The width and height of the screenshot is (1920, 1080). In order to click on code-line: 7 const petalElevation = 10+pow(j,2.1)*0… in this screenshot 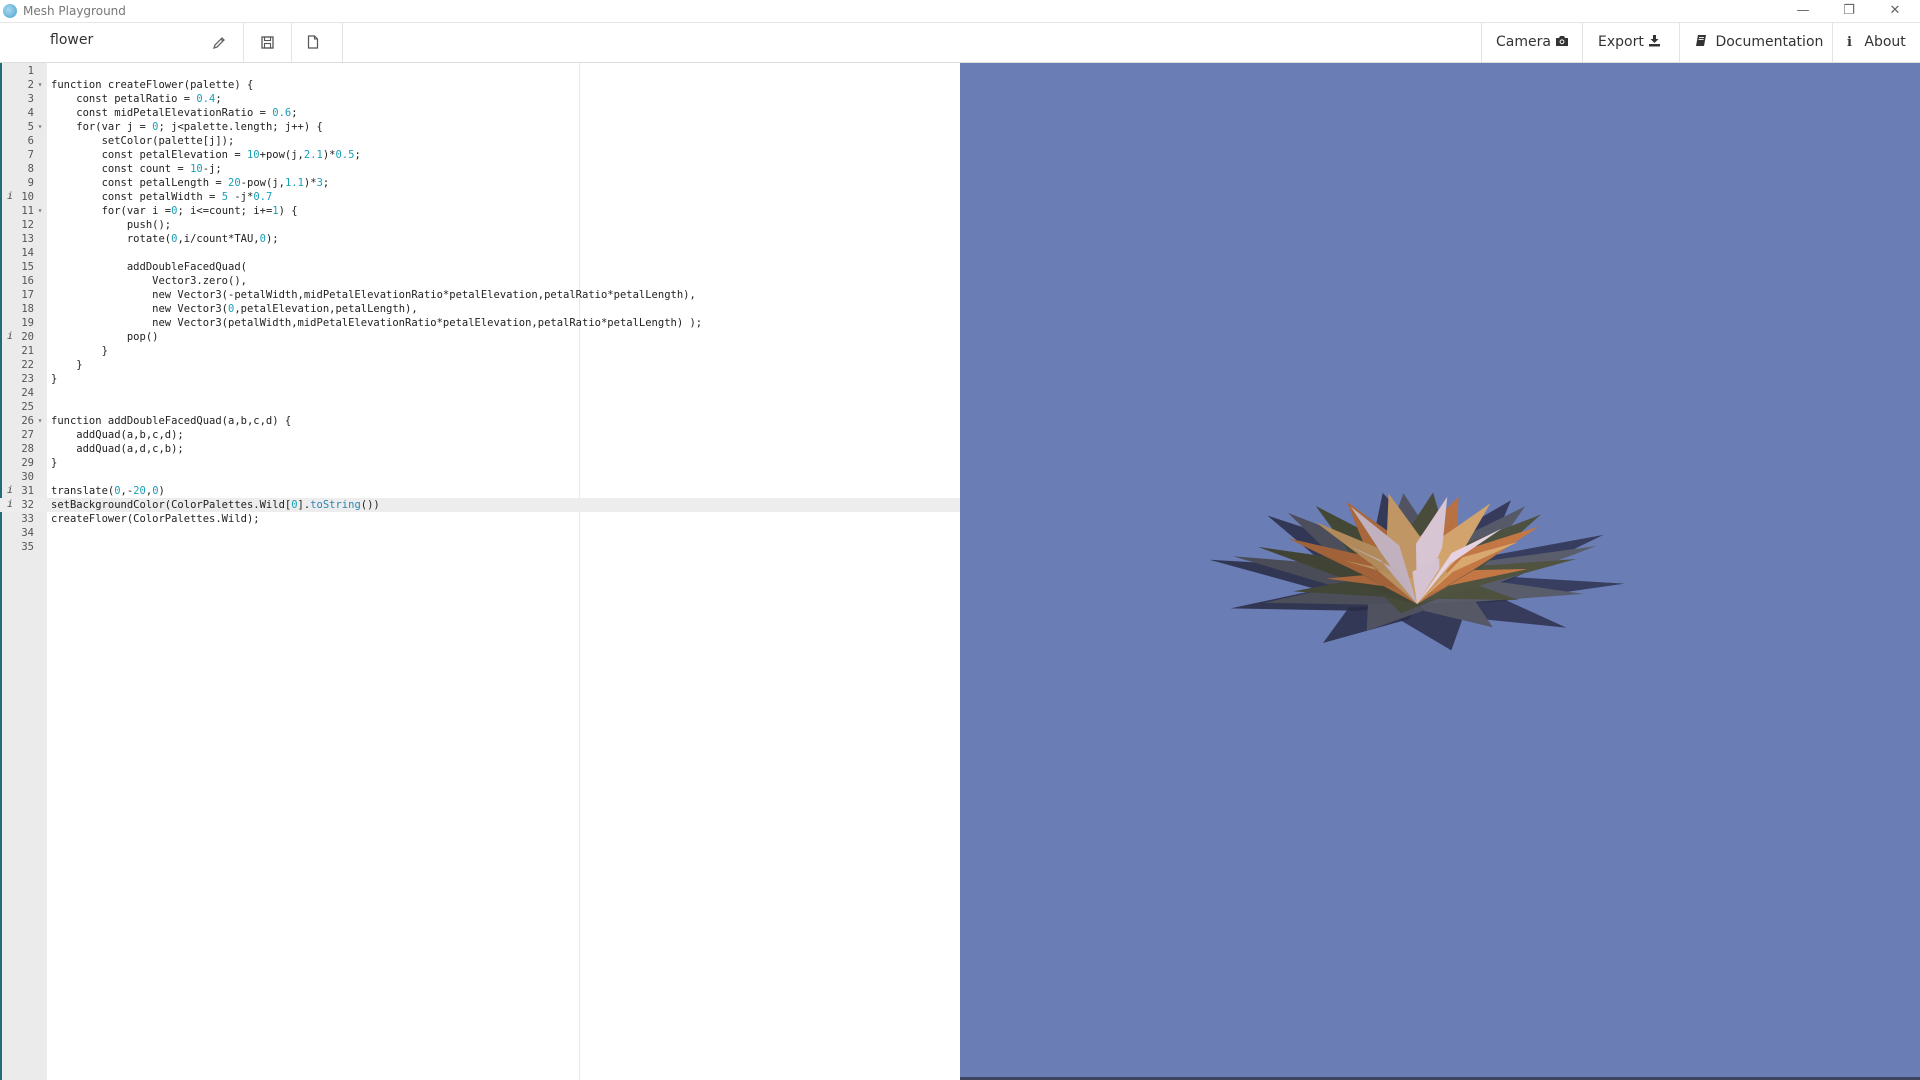, I will do `click(480, 155)`.